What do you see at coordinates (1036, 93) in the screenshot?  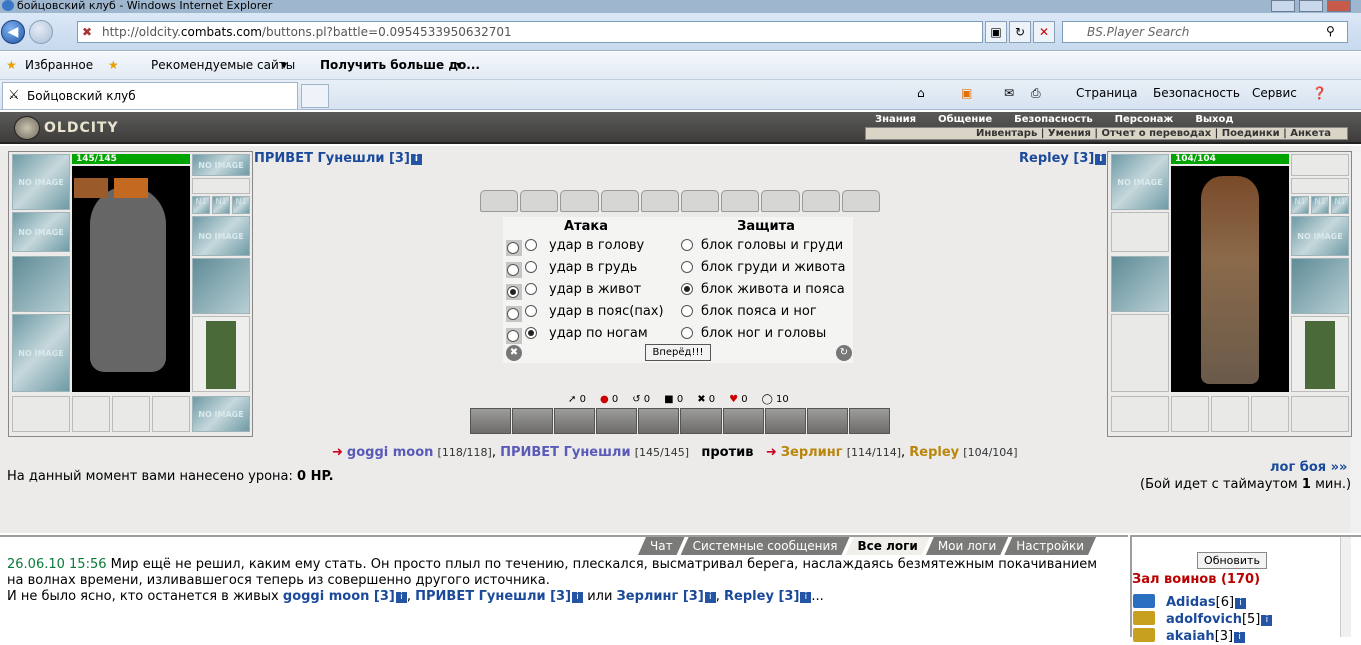 I see `print-icon: ⎙` at bounding box center [1036, 93].